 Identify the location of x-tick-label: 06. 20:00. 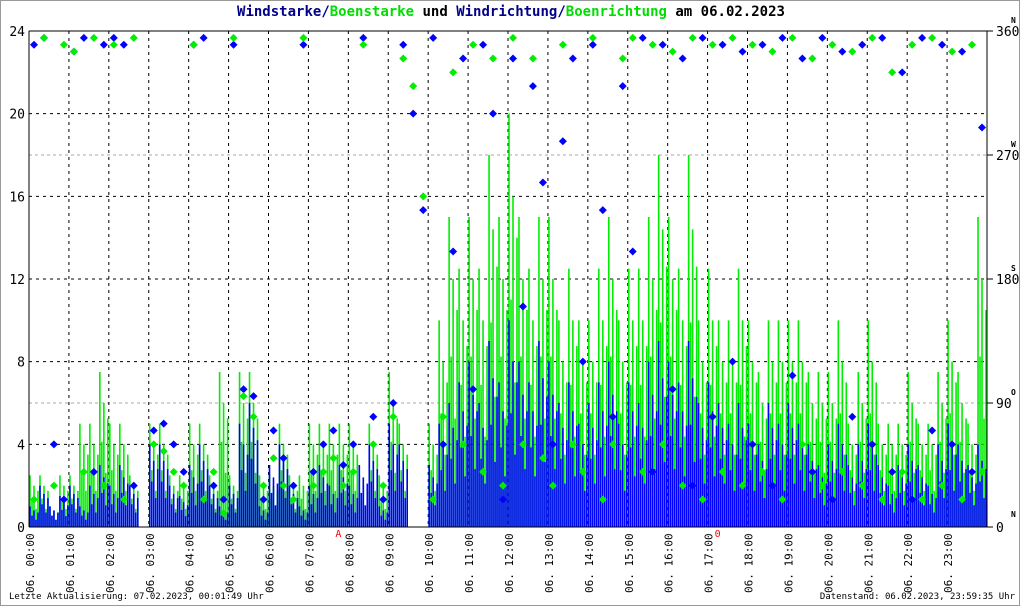
(828, 563).